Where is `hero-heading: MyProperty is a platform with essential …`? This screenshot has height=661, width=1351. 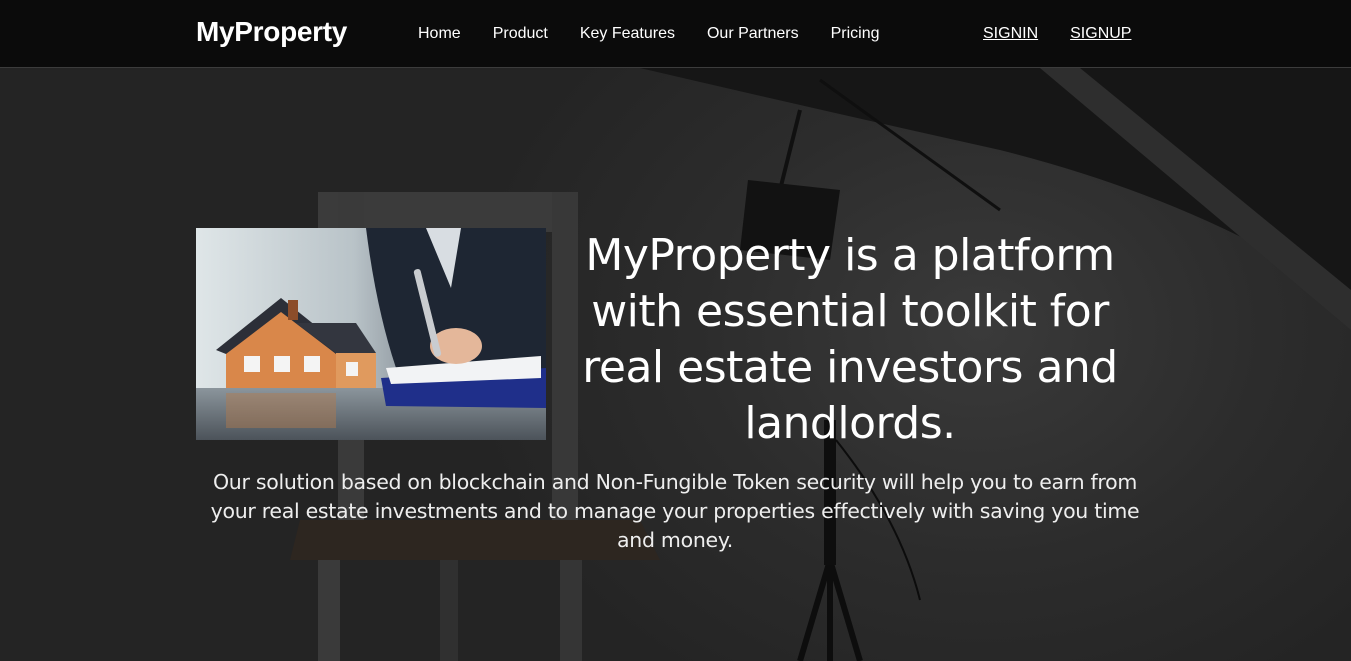 hero-heading: MyProperty is a platform with essential … is located at coordinates (850, 339).